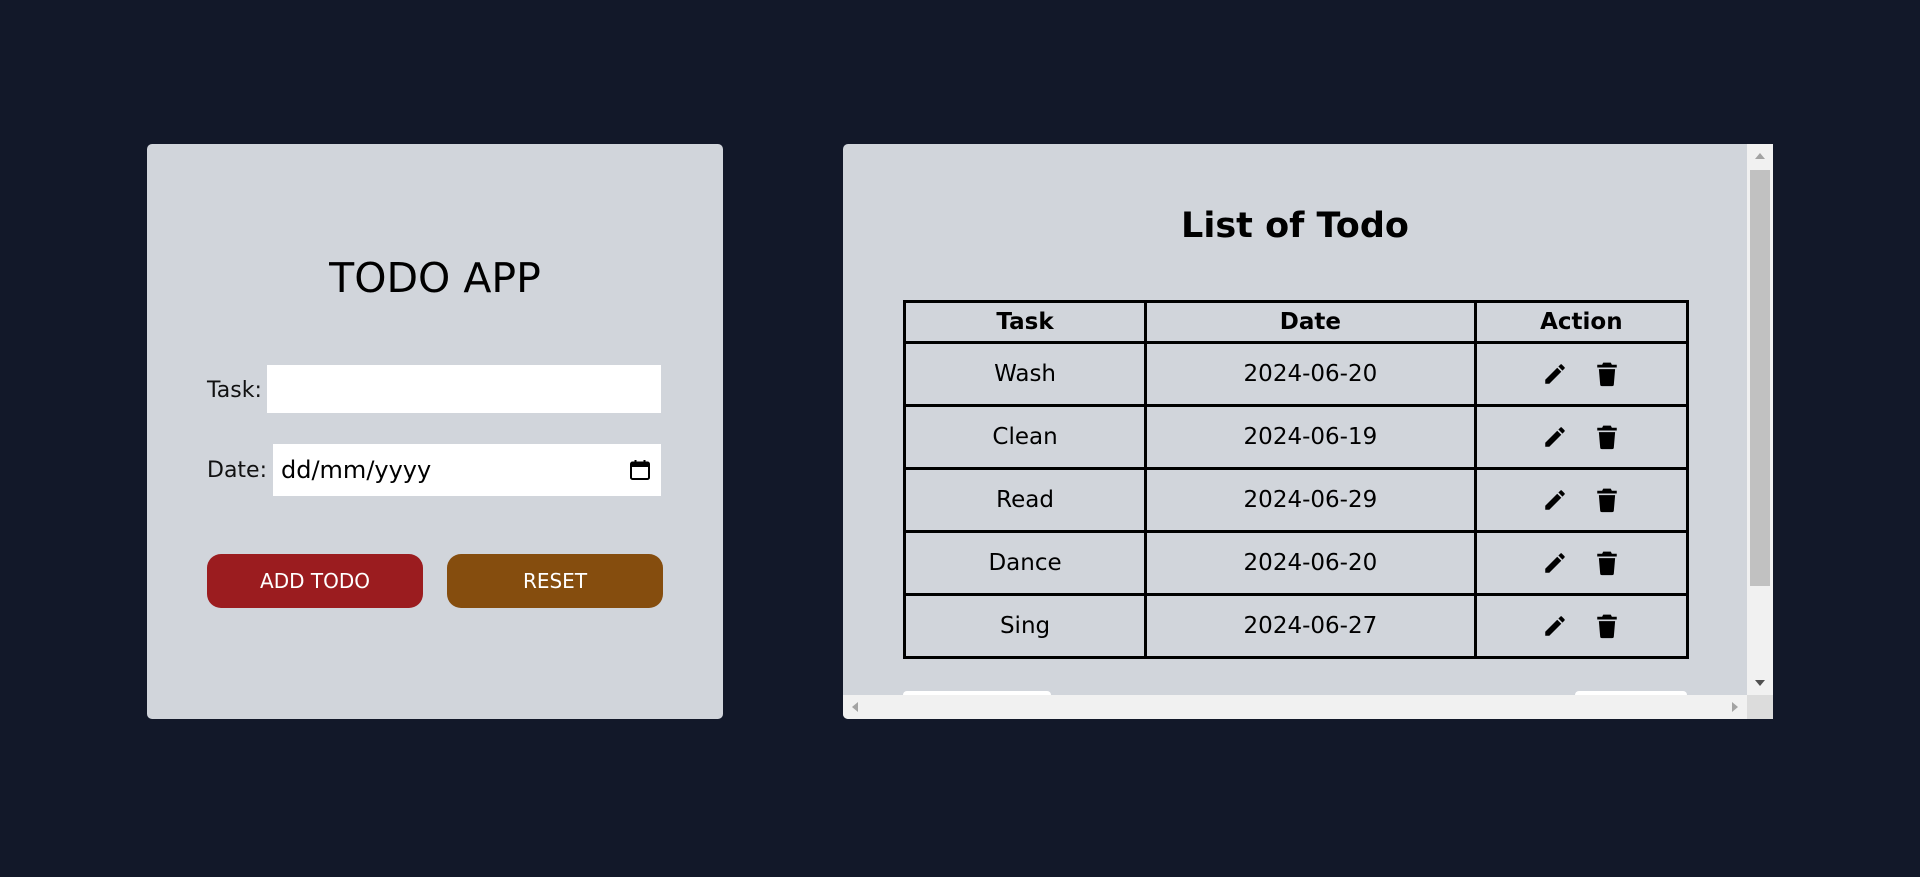  What do you see at coordinates (1760, 707) in the screenshot?
I see `scrollbar-corner` at bounding box center [1760, 707].